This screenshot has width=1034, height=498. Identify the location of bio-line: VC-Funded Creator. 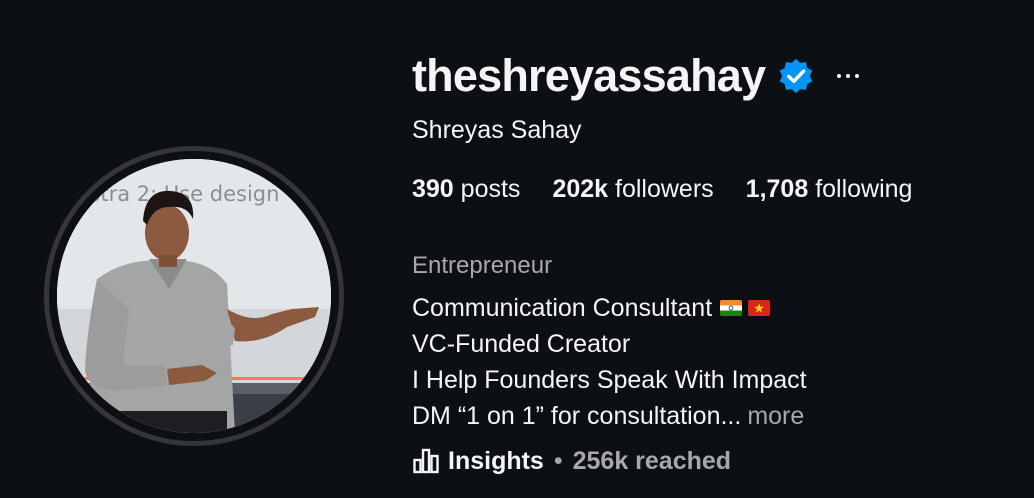
(609, 344).